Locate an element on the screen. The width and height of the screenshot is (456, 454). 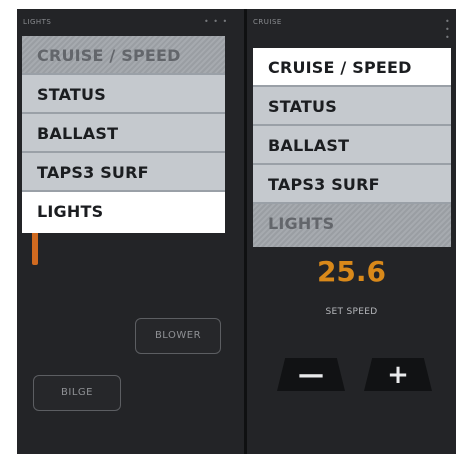
cruise-panel-title: CRUISE is located at coordinates (267, 22).